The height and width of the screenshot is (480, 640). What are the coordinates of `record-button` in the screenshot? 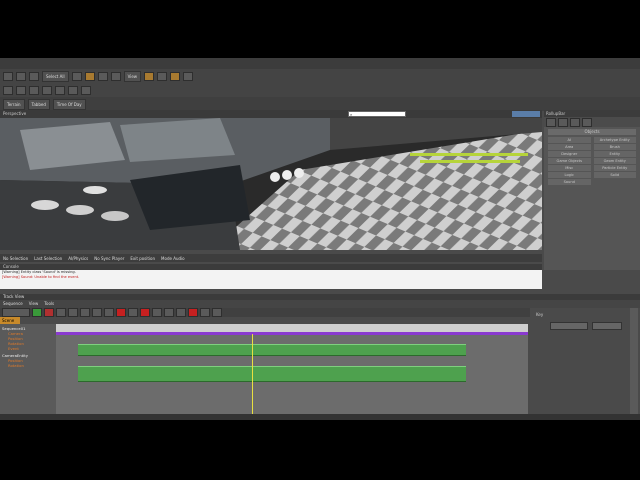 It's located at (121, 312).